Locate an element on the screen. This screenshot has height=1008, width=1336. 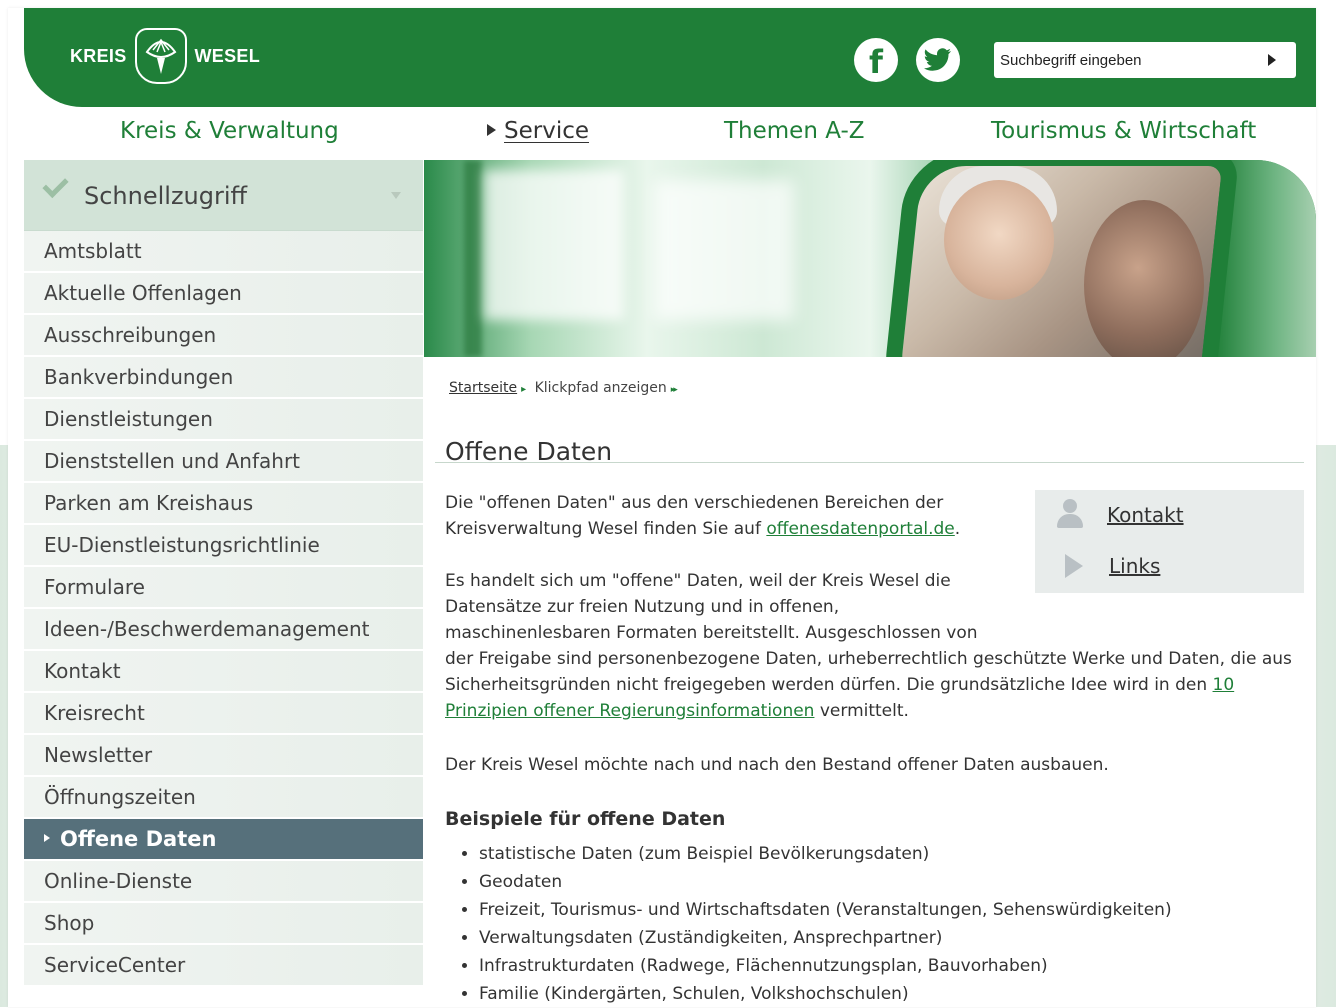
sidebar-item-online-dienste: Online-Dienste is located at coordinates (223, 881).